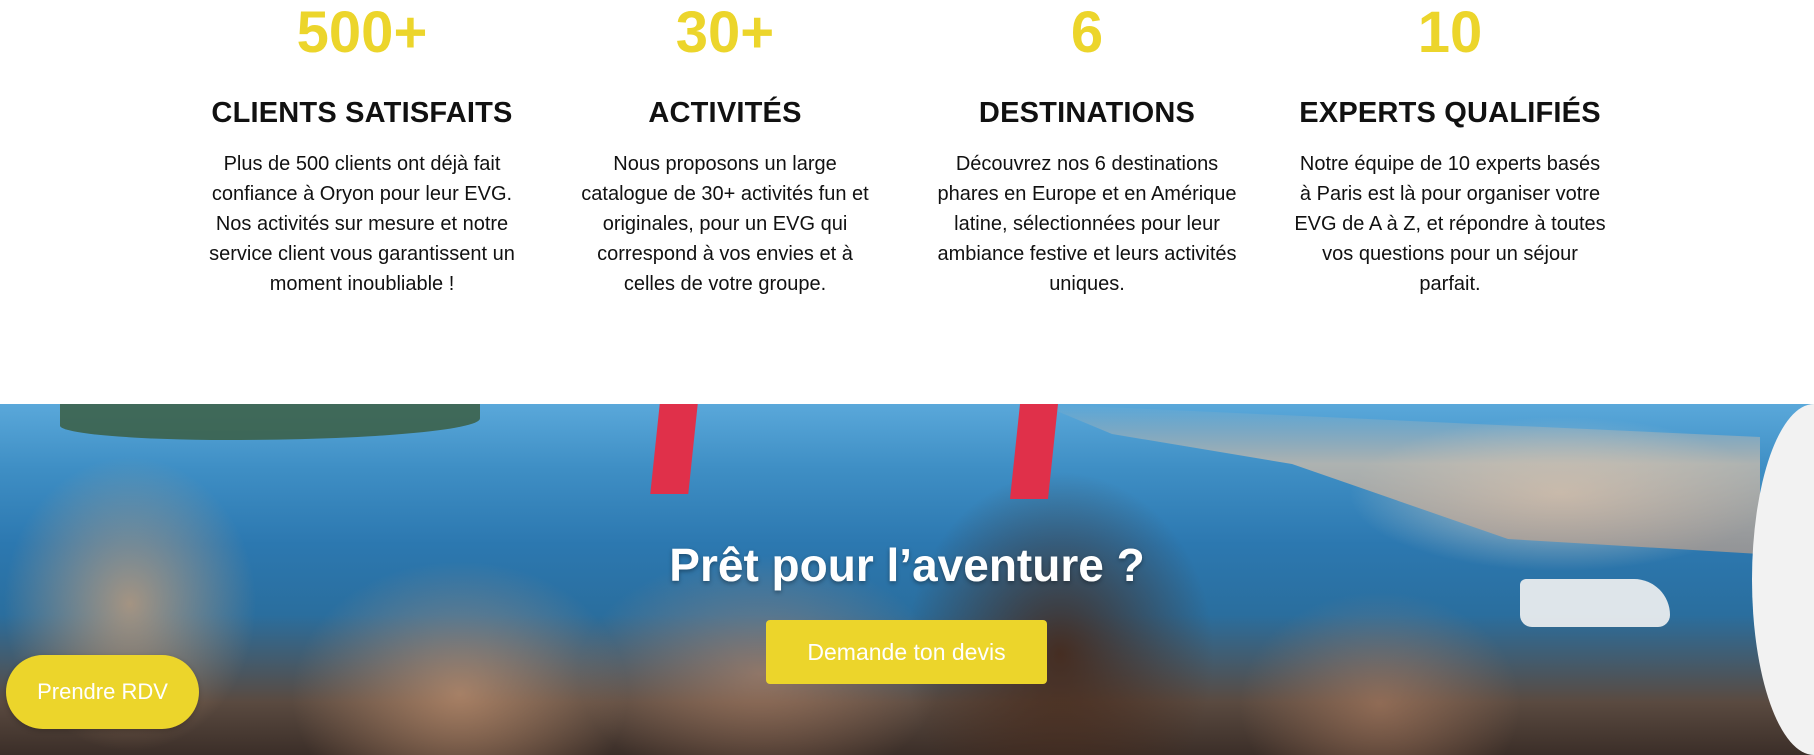 Image resolution: width=1814 pixels, height=755 pixels. I want to click on stat-number: 500+, so click(362, 32).